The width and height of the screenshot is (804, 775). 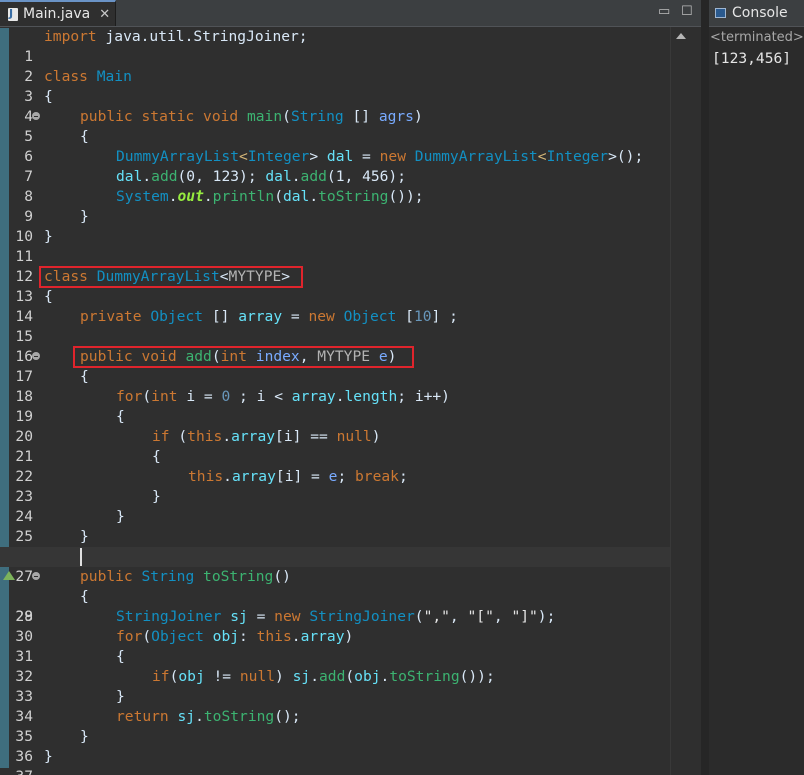 What do you see at coordinates (705, 387) in the screenshot?
I see `pane-divider` at bounding box center [705, 387].